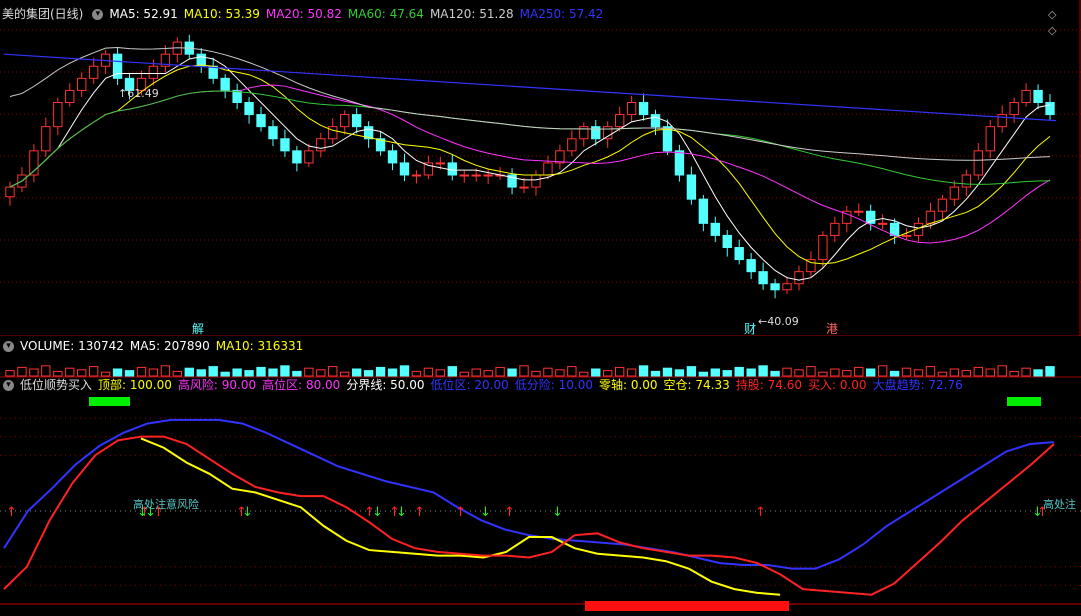 The image size is (1081, 616). What do you see at coordinates (385, 385) in the screenshot?
I see `indicator-legend-item-3: 分界线: 50.00` at bounding box center [385, 385].